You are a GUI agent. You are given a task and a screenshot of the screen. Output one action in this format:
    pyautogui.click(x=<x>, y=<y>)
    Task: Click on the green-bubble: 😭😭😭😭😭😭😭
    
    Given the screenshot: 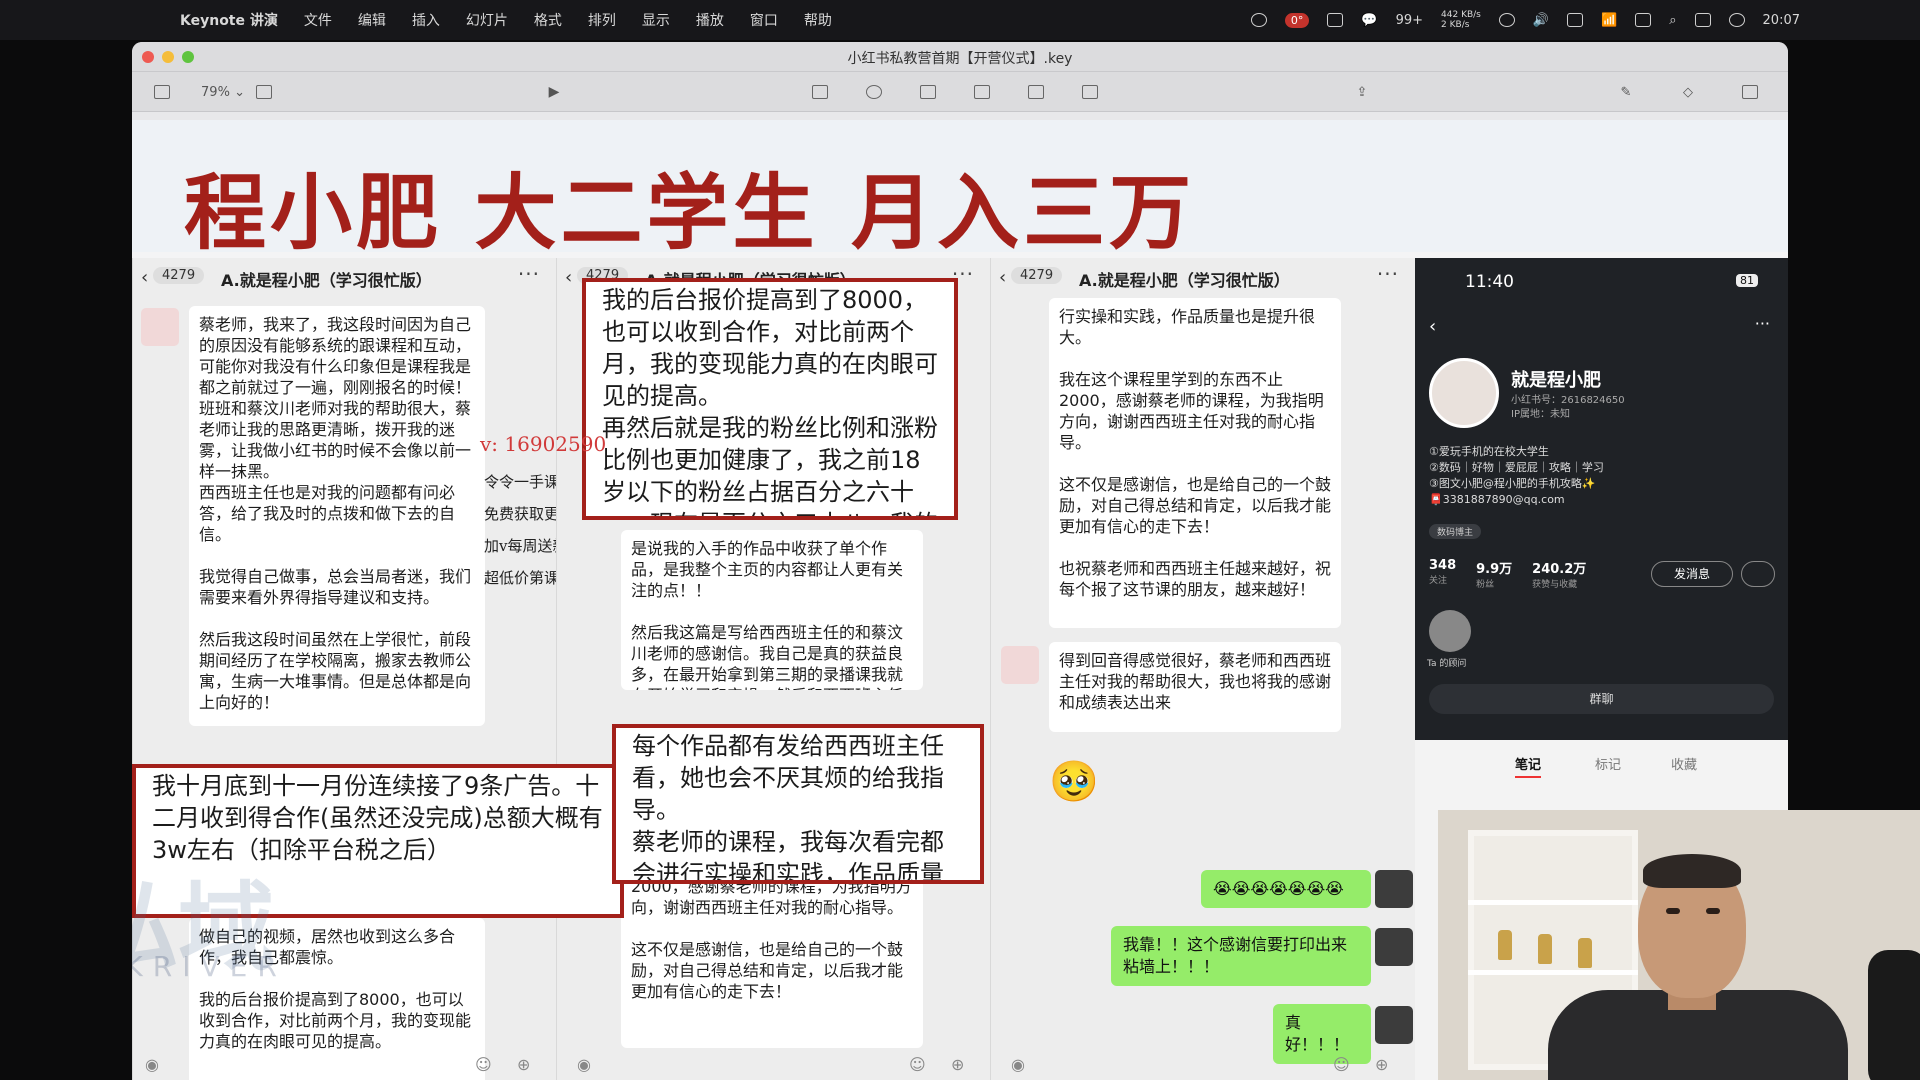 What is the action you would take?
    pyautogui.click(x=1286, y=889)
    